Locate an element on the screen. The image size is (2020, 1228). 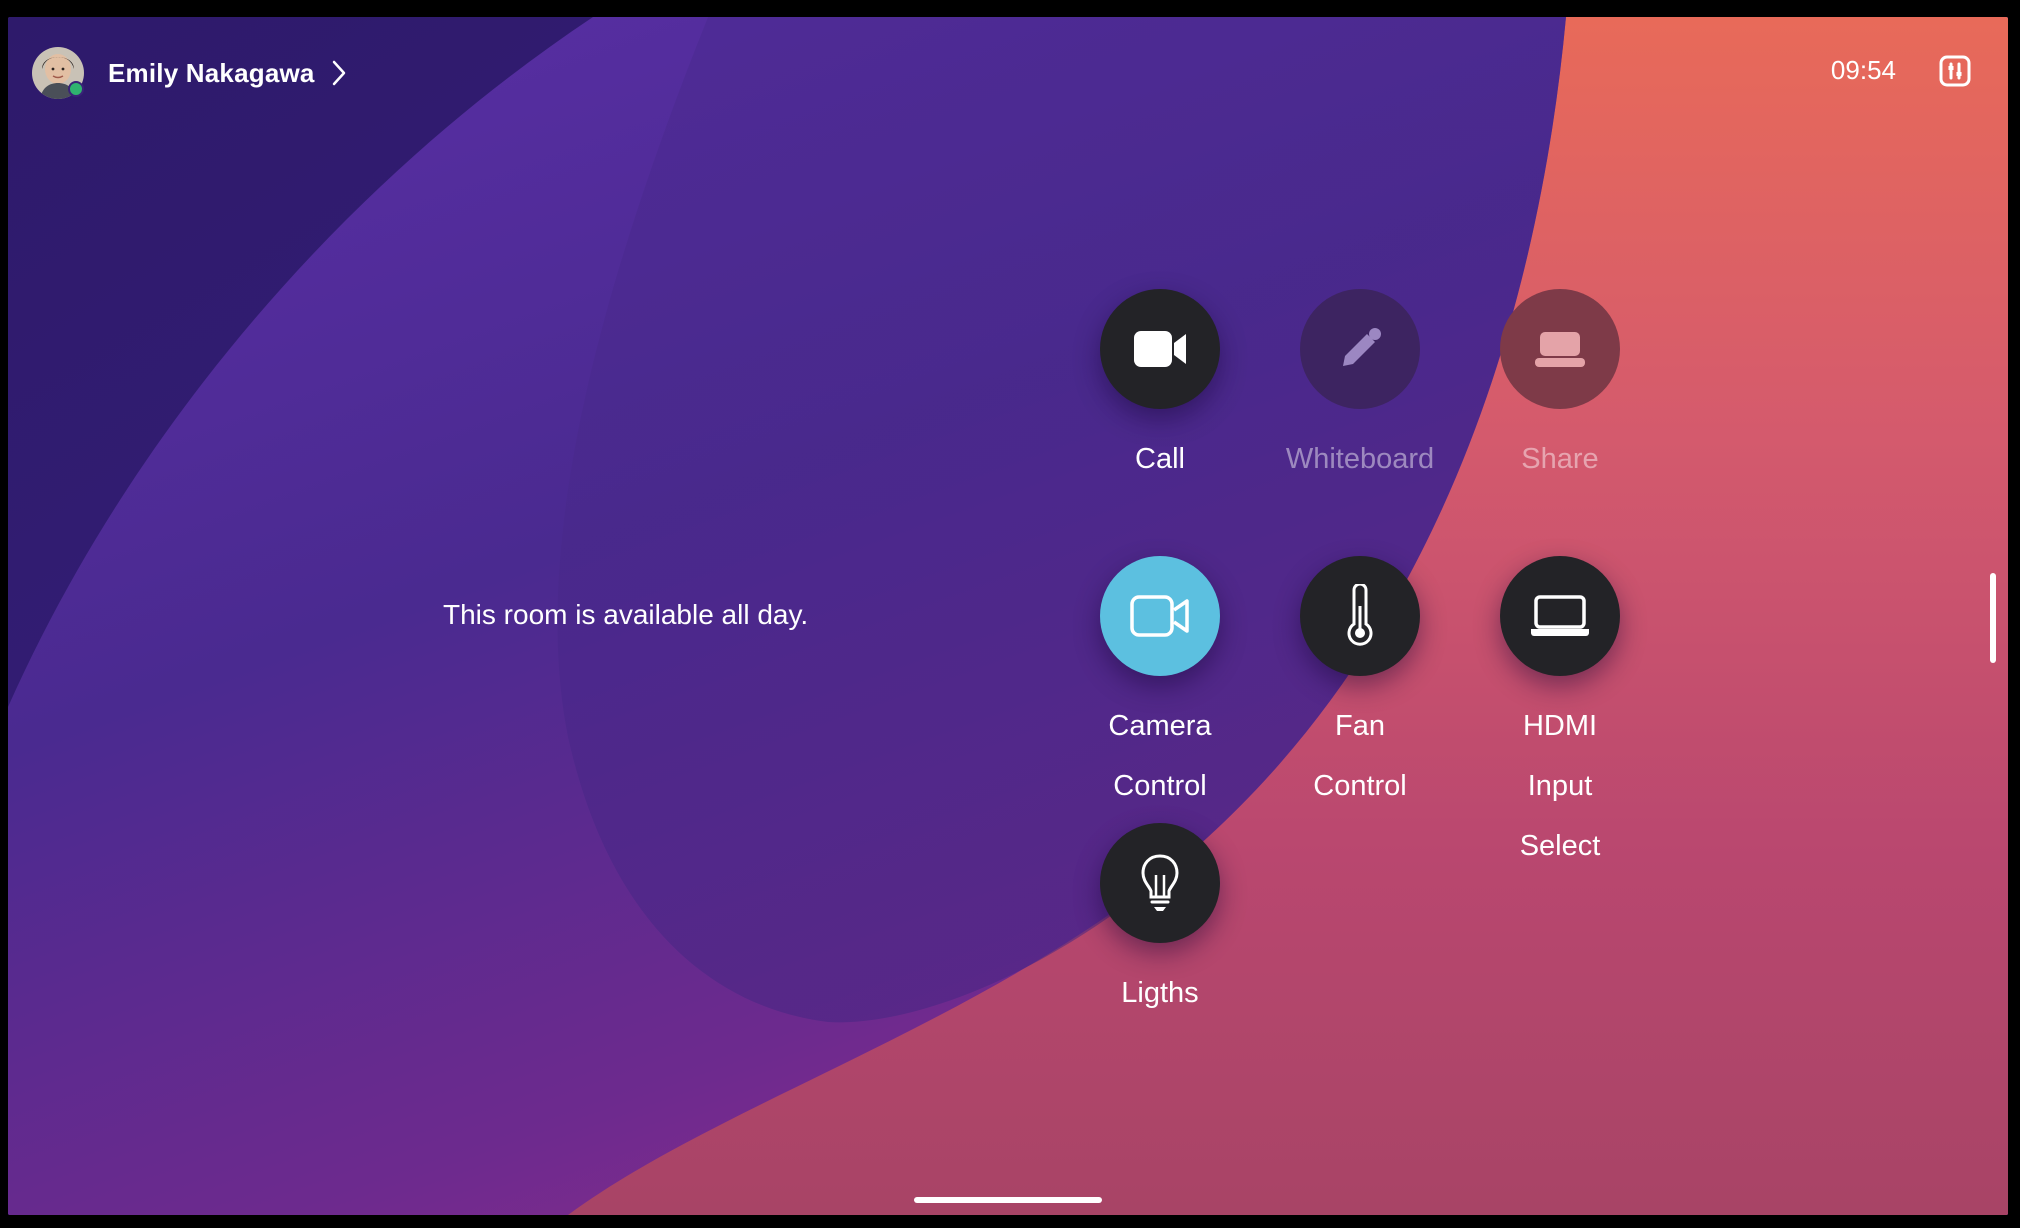
video-camera-outline-icon is located at coordinates (1159, 616).